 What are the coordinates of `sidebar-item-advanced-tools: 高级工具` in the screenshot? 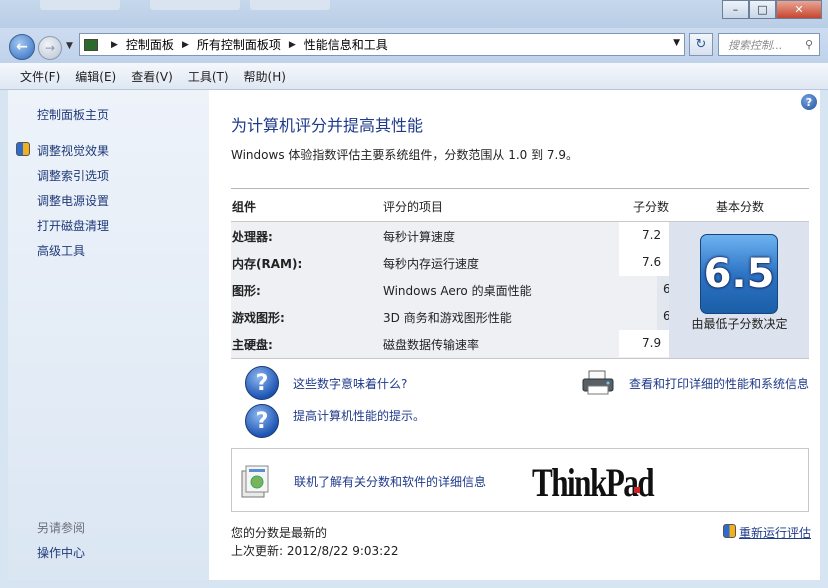 It's located at (61, 250).